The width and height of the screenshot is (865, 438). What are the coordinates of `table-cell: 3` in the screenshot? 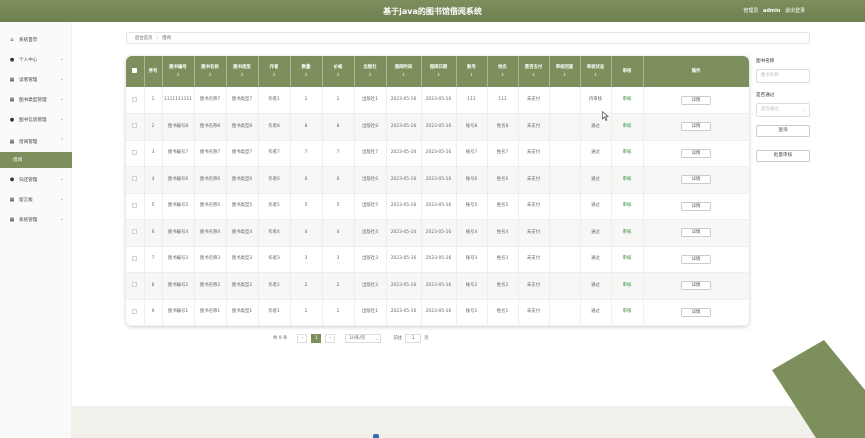 It's located at (153, 153).